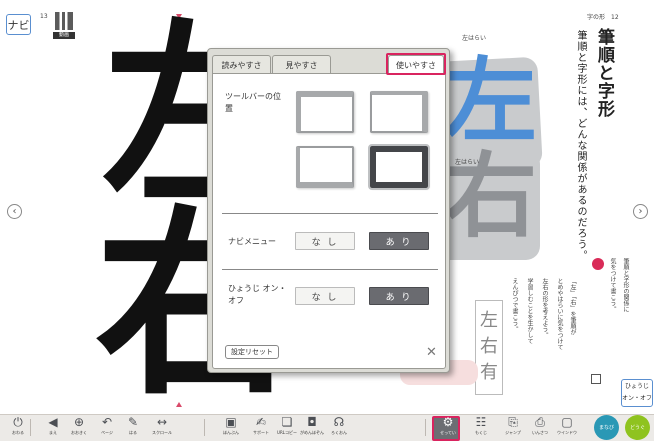  What do you see at coordinates (64, 21) in the screenshot?
I see `qr-code-icon` at bounding box center [64, 21].